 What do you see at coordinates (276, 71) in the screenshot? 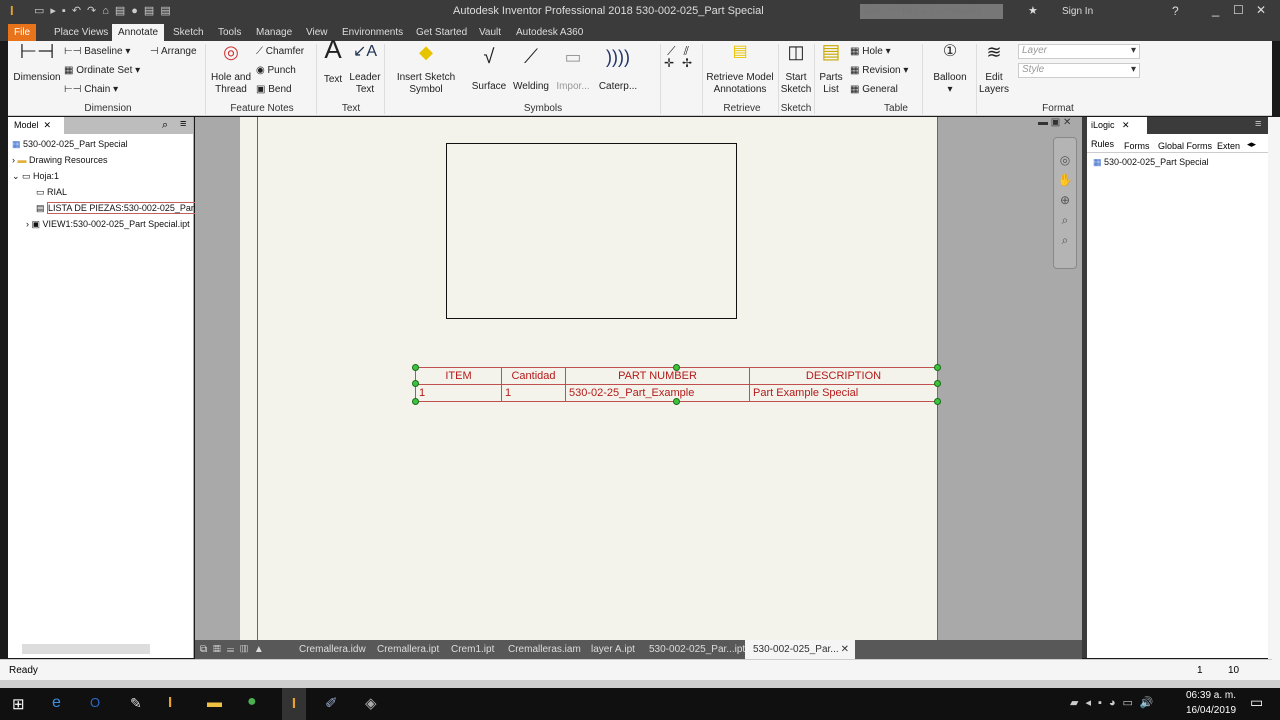
I see `punch-button: ◉ Punch` at bounding box center [276, 71].